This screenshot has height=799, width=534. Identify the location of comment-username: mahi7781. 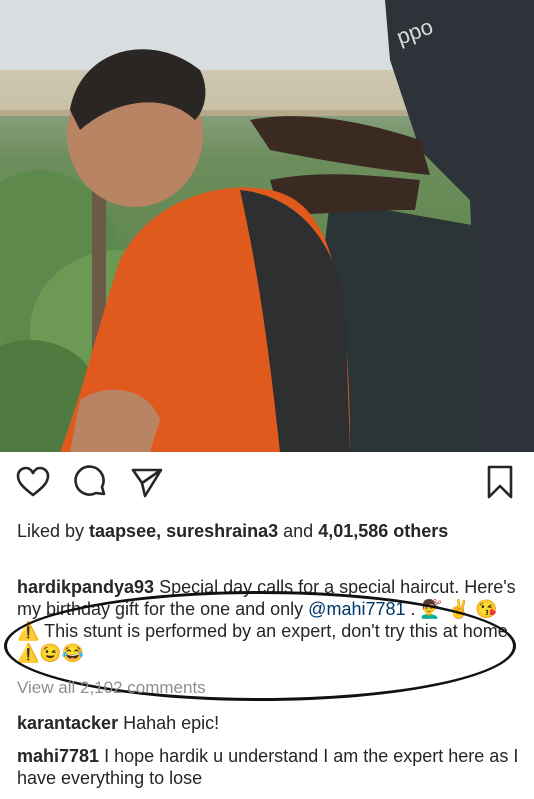
(58, 756).